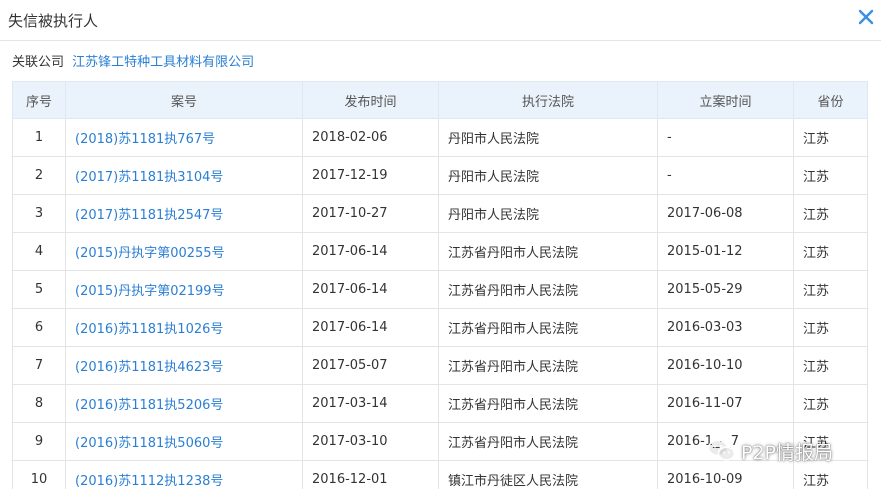  What do you see at coordinates (370, 474) in the screenshot?
I see `publish-date-cell: 2016-12-01` at bounding box center [370, 474].